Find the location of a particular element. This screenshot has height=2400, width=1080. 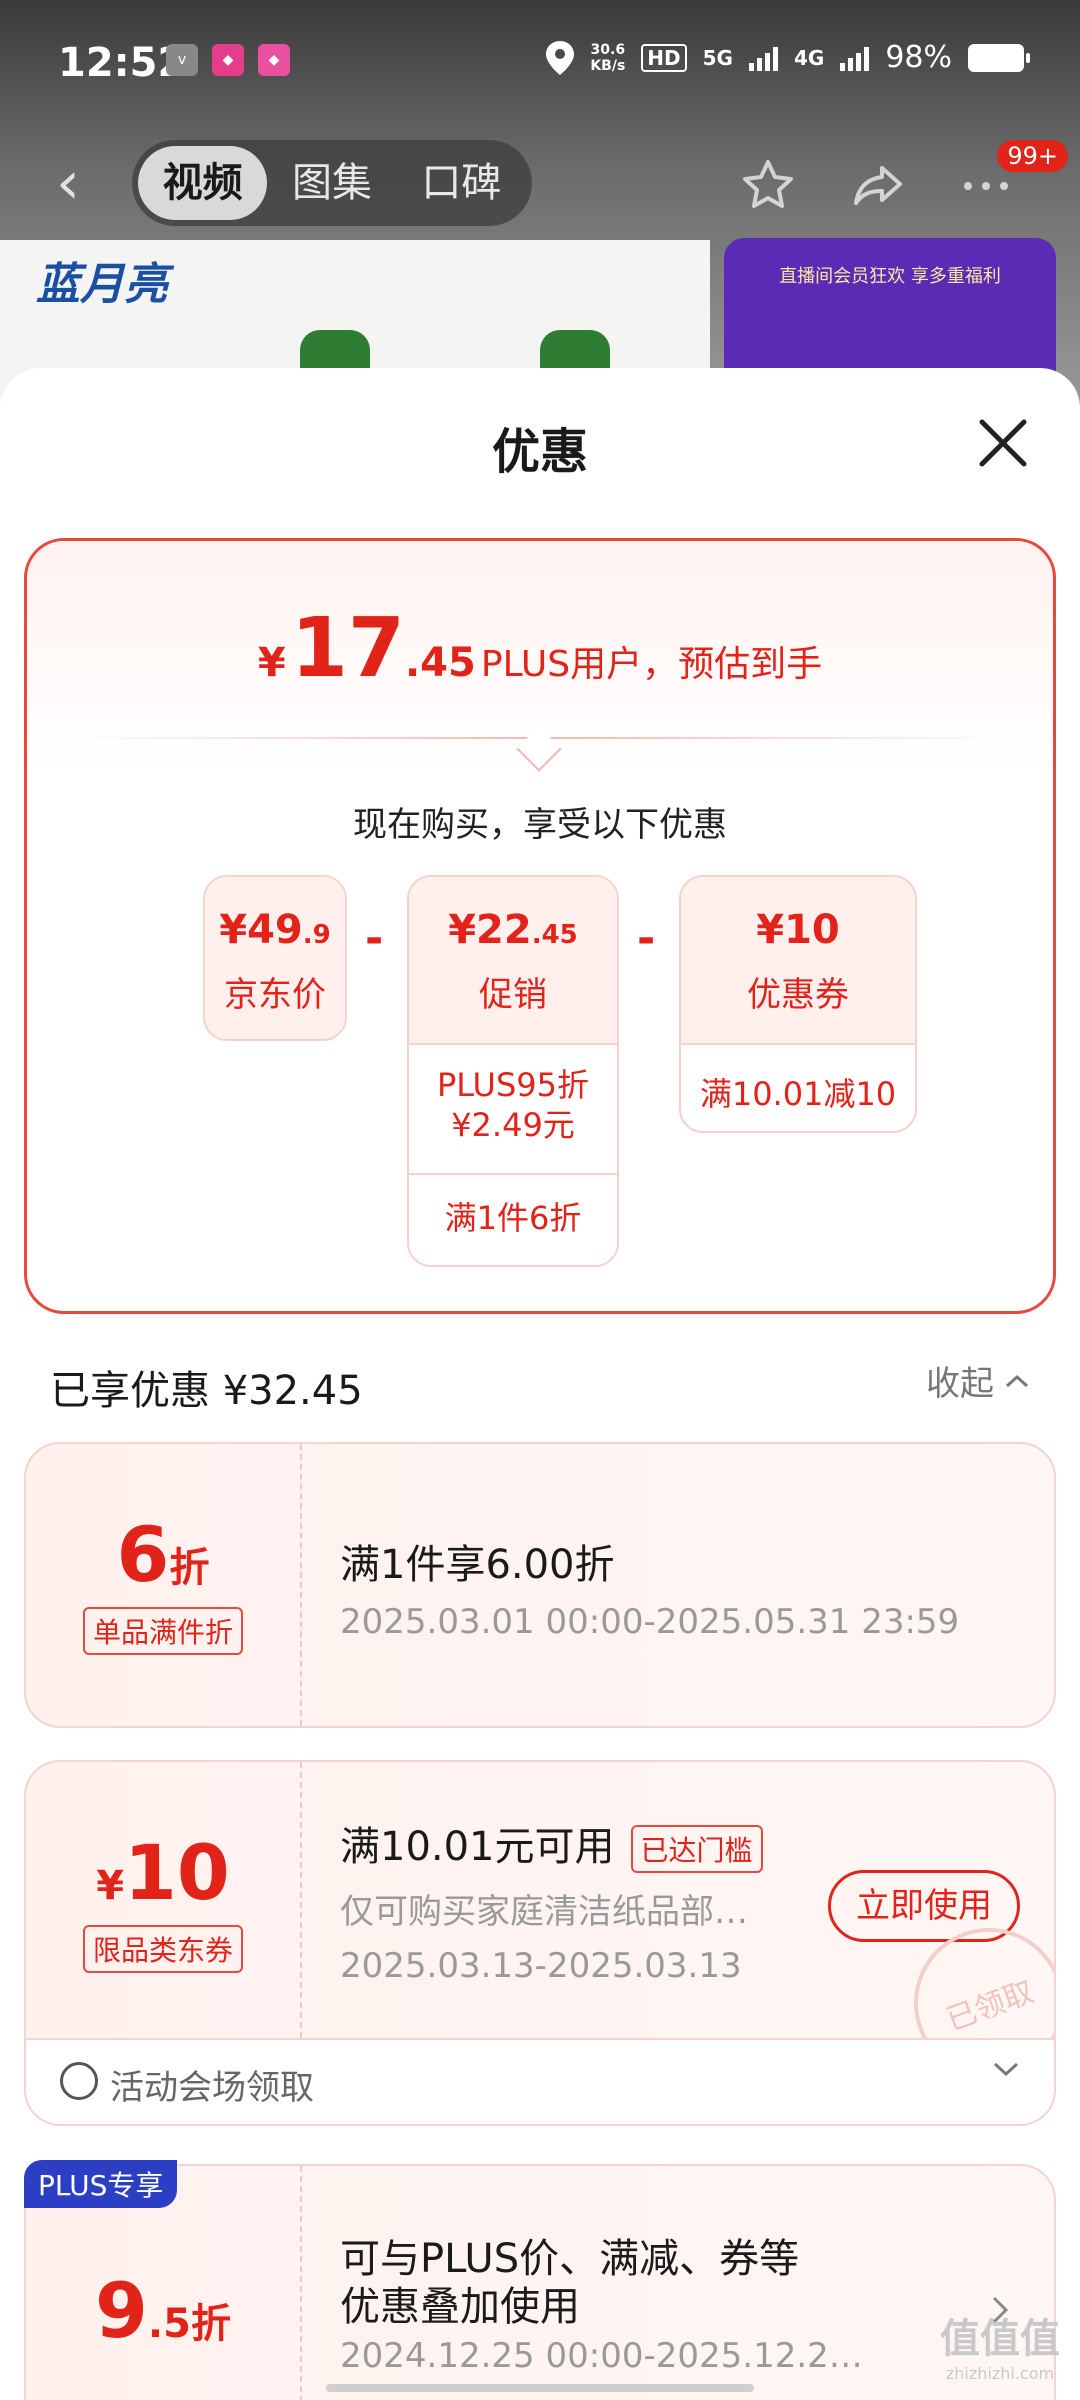

calc-amount: ¥10 is located at coordinates (798, 915).